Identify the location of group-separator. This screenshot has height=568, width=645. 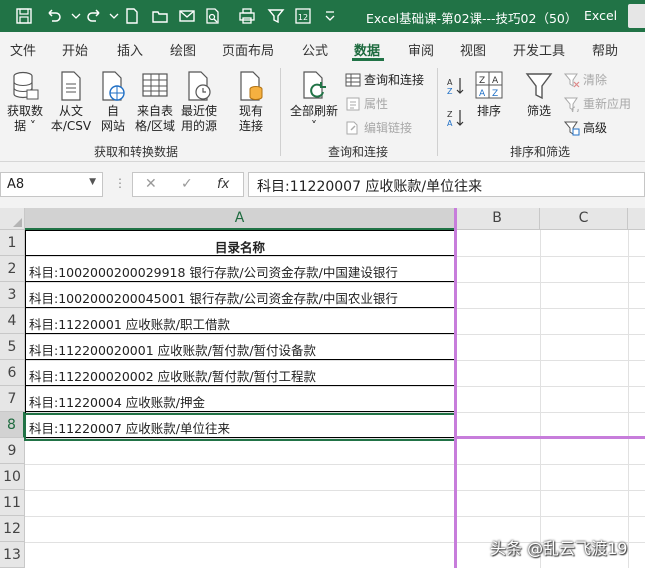
(280, 112).